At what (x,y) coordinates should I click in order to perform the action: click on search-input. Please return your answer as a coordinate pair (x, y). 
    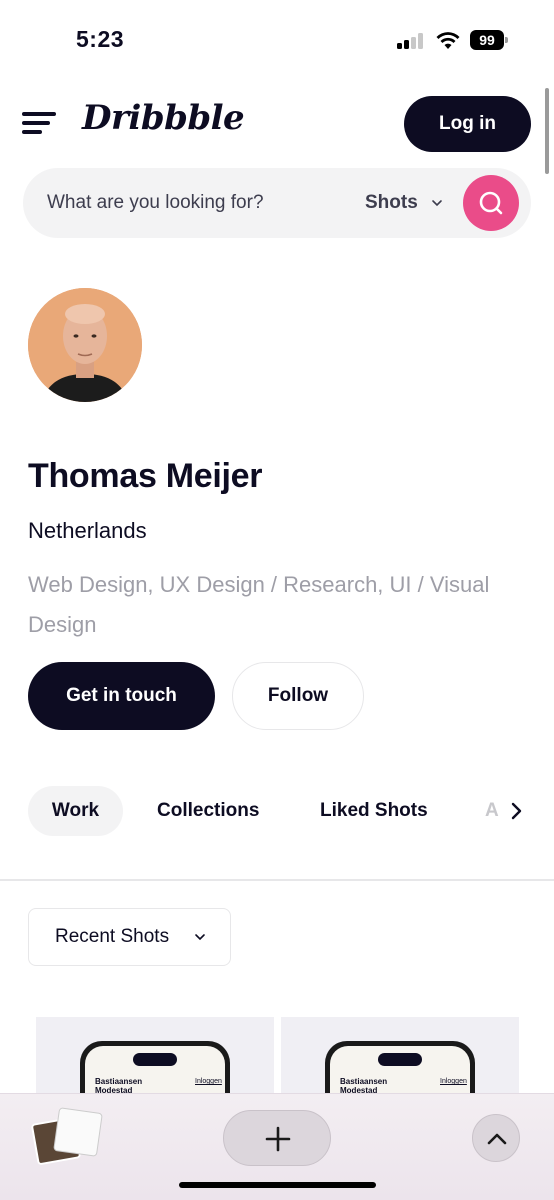
    Looking at the image, I should click on (197, 203).